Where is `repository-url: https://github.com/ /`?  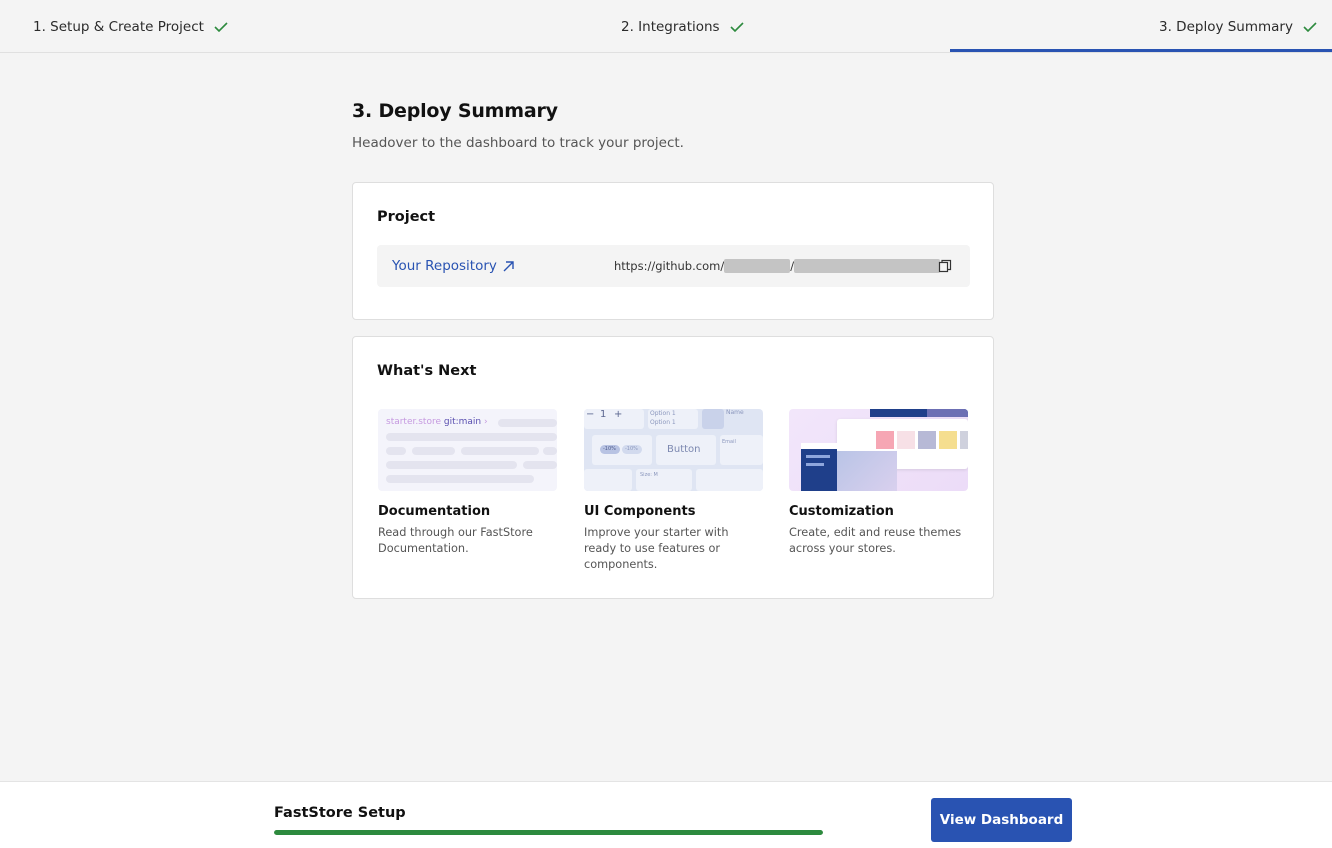
repository-url: https://github.com/ / is located at coordinates (777, 266).